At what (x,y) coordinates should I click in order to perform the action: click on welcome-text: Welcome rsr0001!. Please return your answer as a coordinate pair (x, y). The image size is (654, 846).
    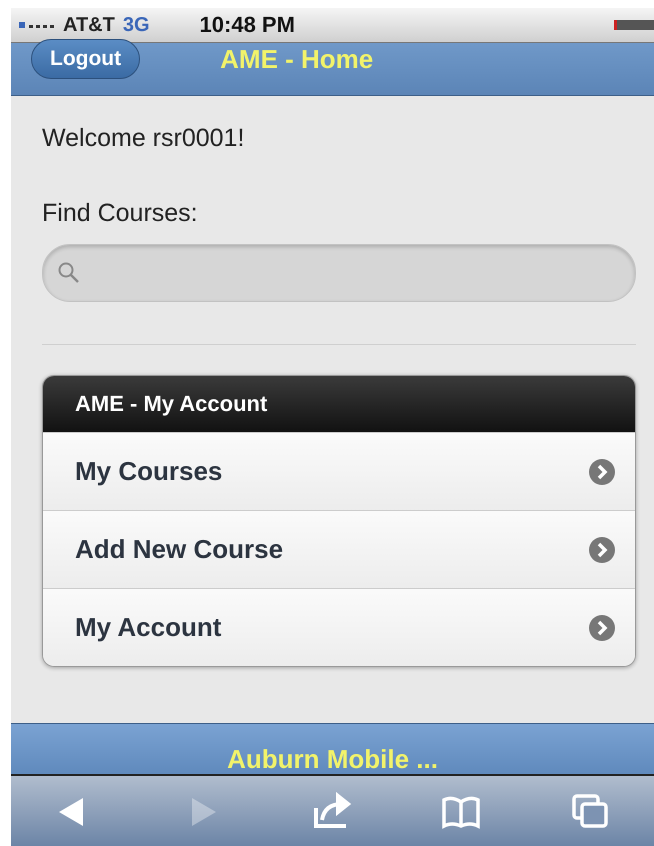
    Looking at the image, I should click on (144, 138).